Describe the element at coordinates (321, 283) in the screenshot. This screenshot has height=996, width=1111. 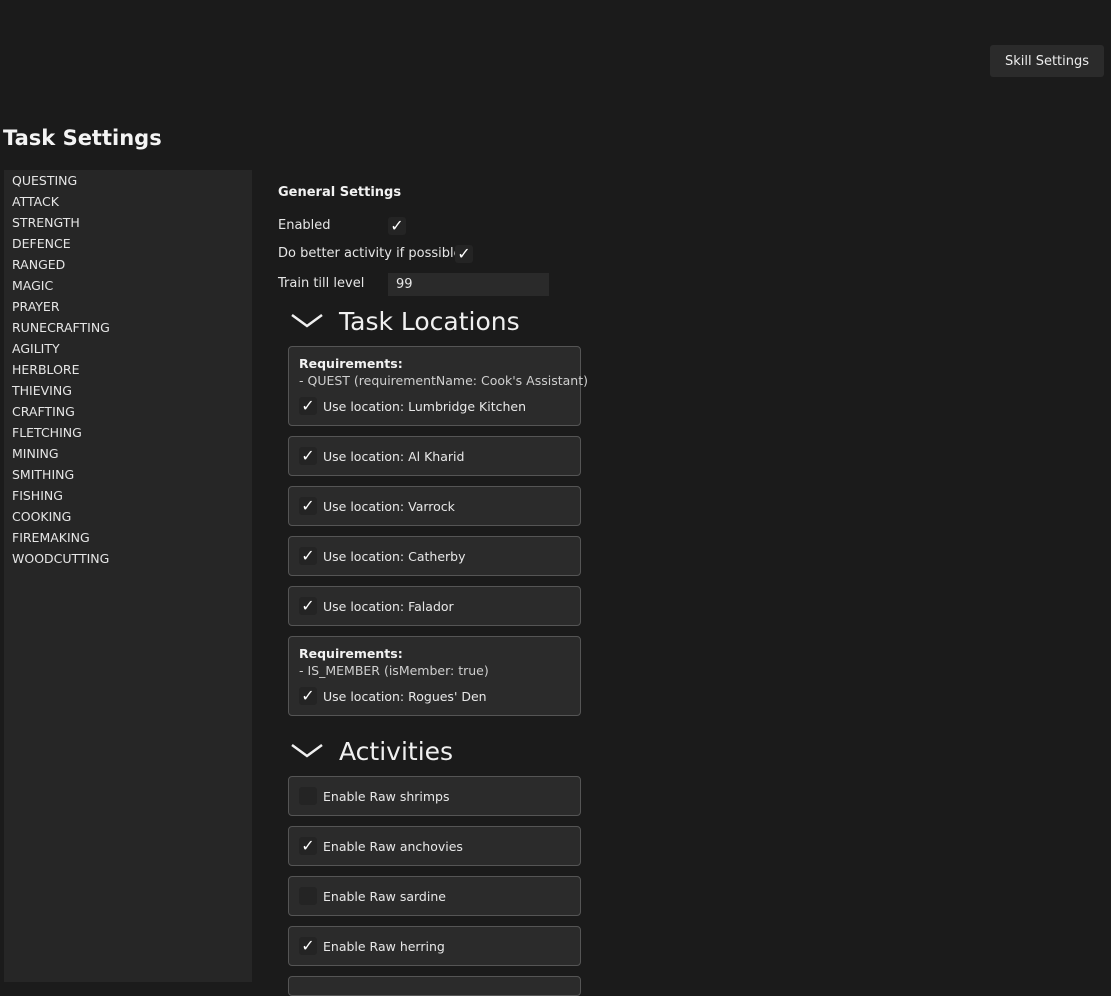
I see `train-till-label: Train till level` at that location.